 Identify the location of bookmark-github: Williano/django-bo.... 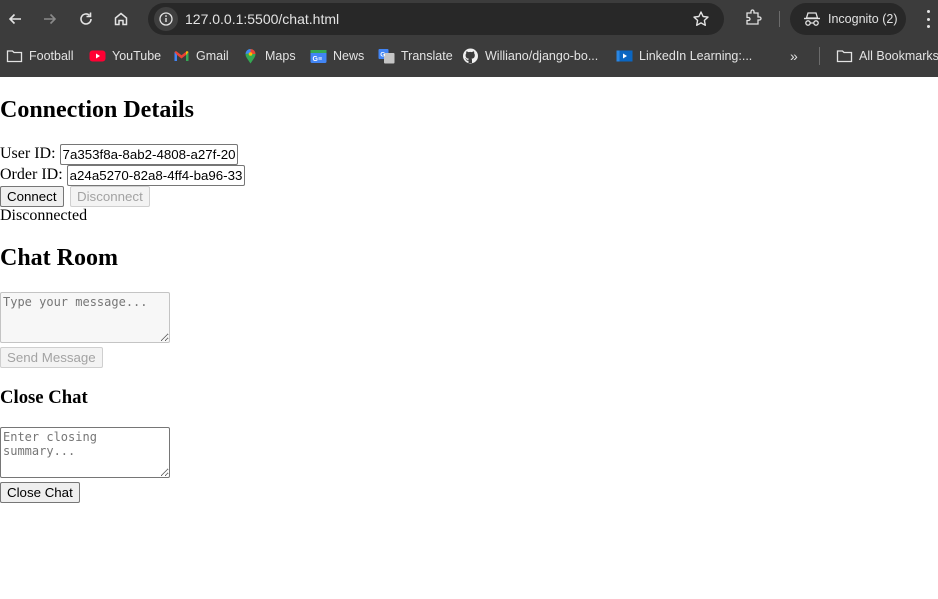
(530, 56).